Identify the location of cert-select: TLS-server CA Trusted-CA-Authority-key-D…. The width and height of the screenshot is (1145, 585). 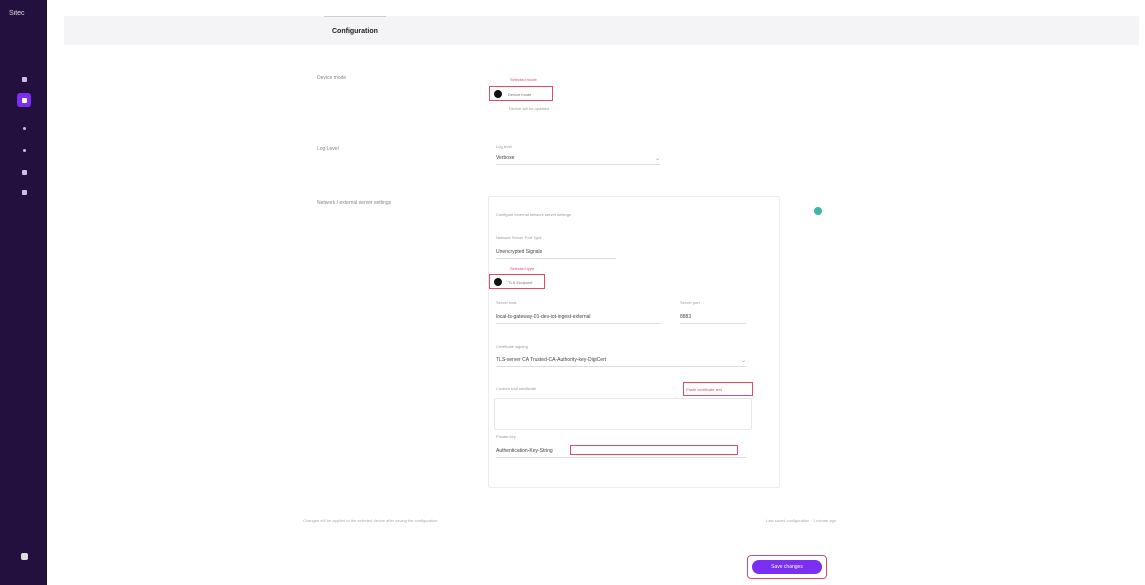
(621, 360).